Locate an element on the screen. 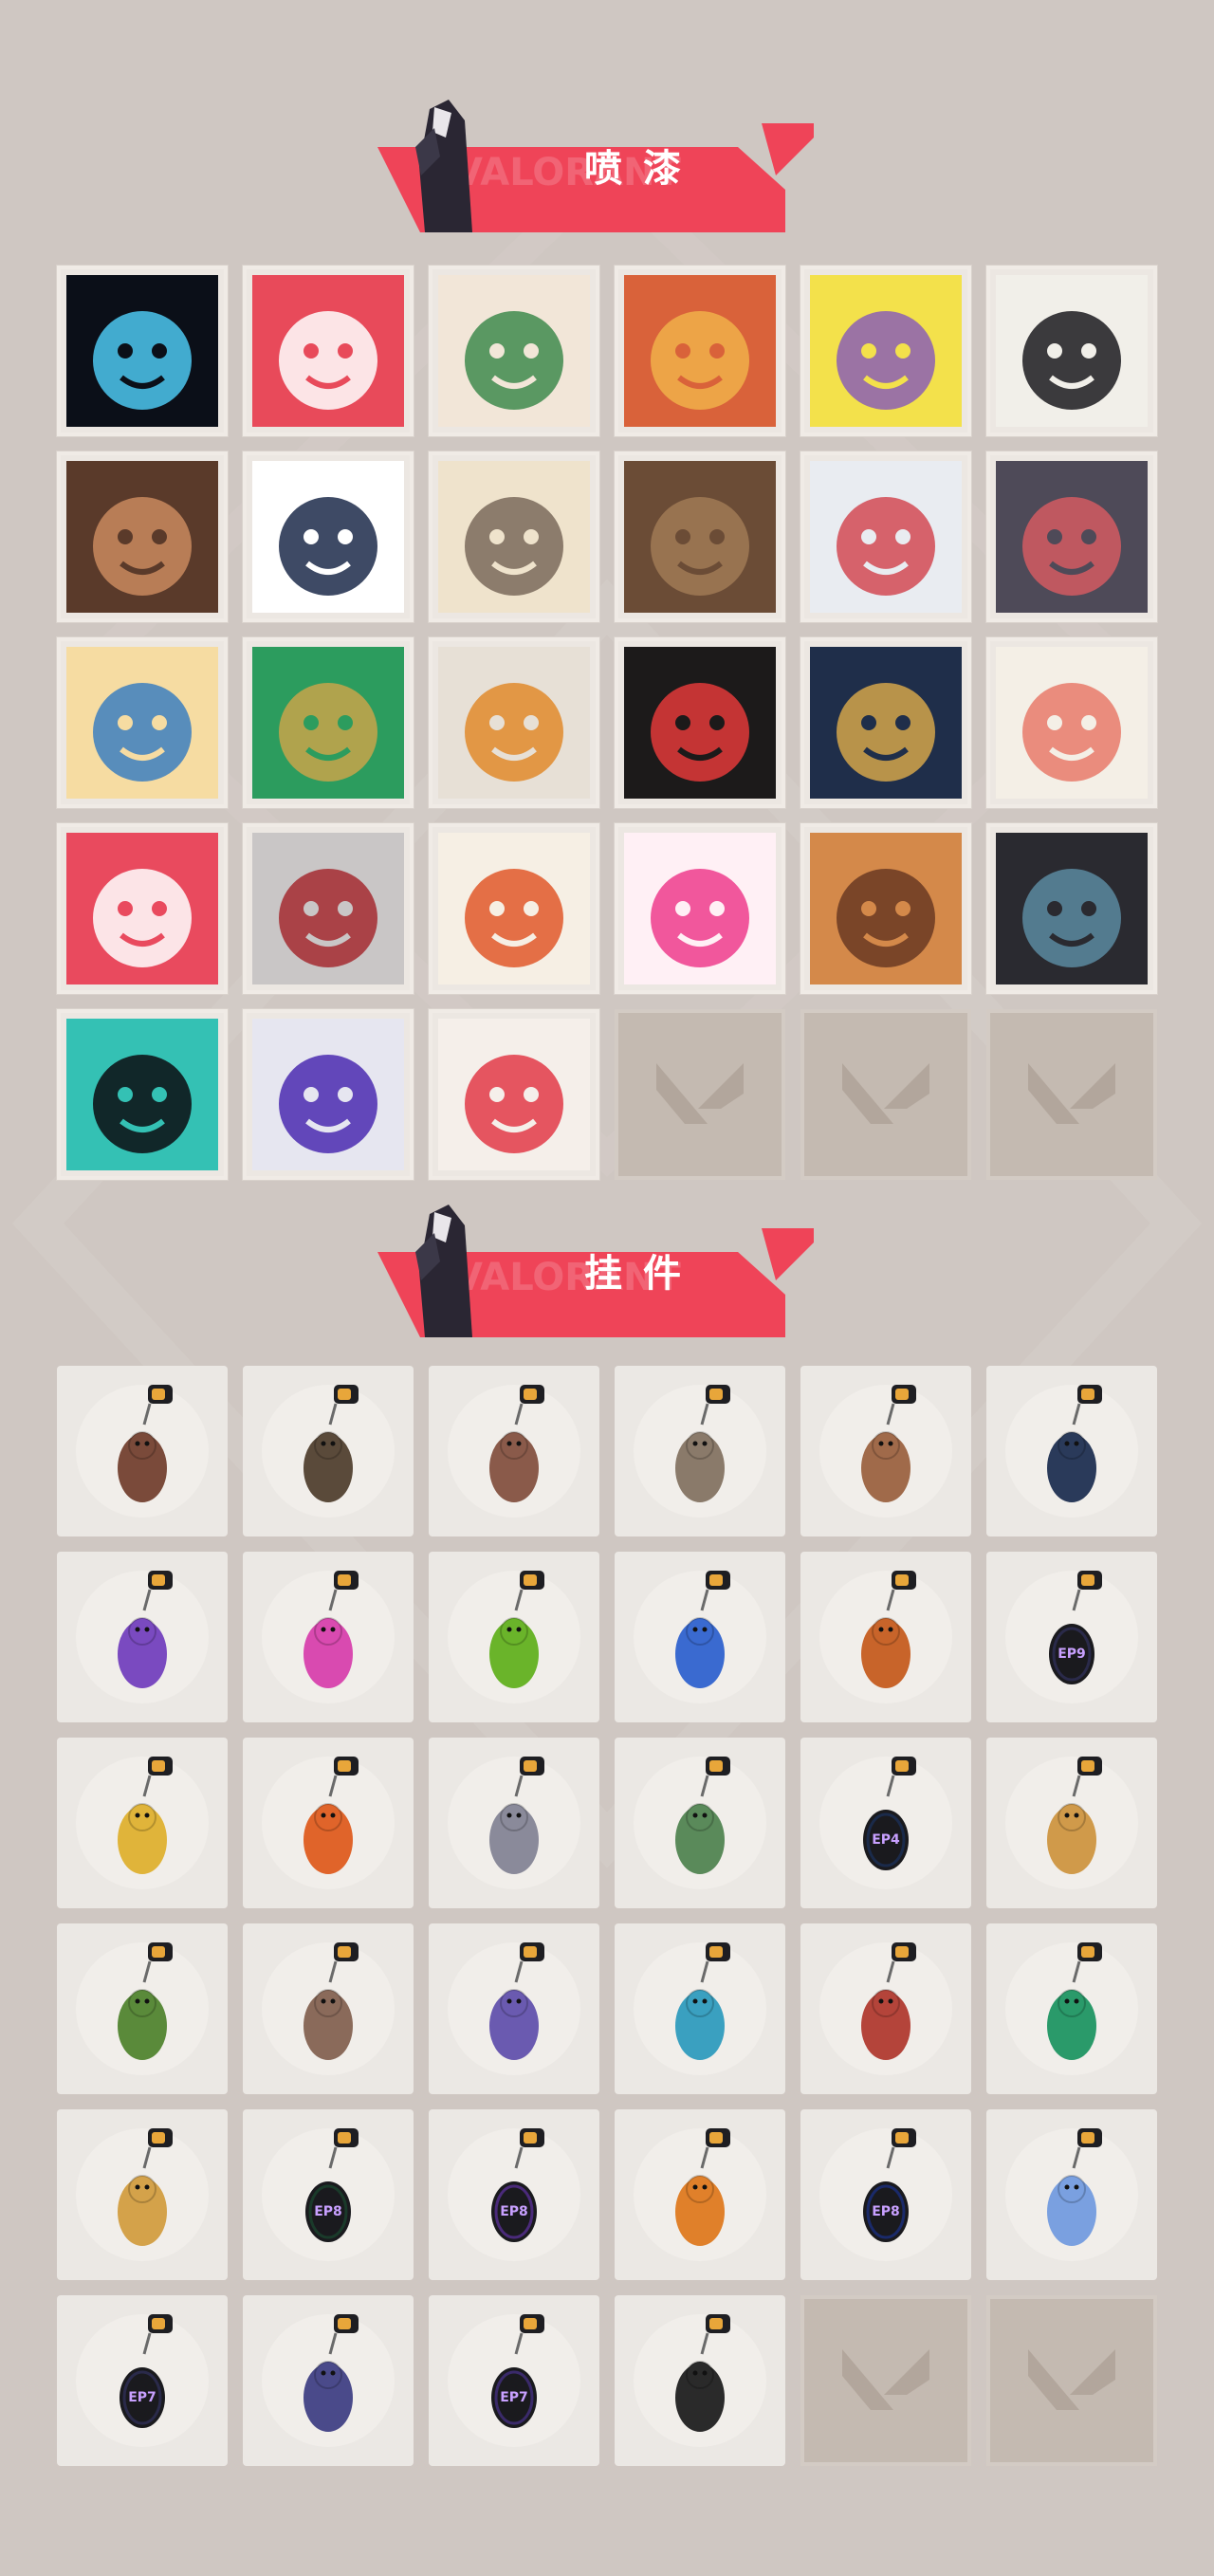  smug-face-spray-icon is located at coordinates (700, 537).